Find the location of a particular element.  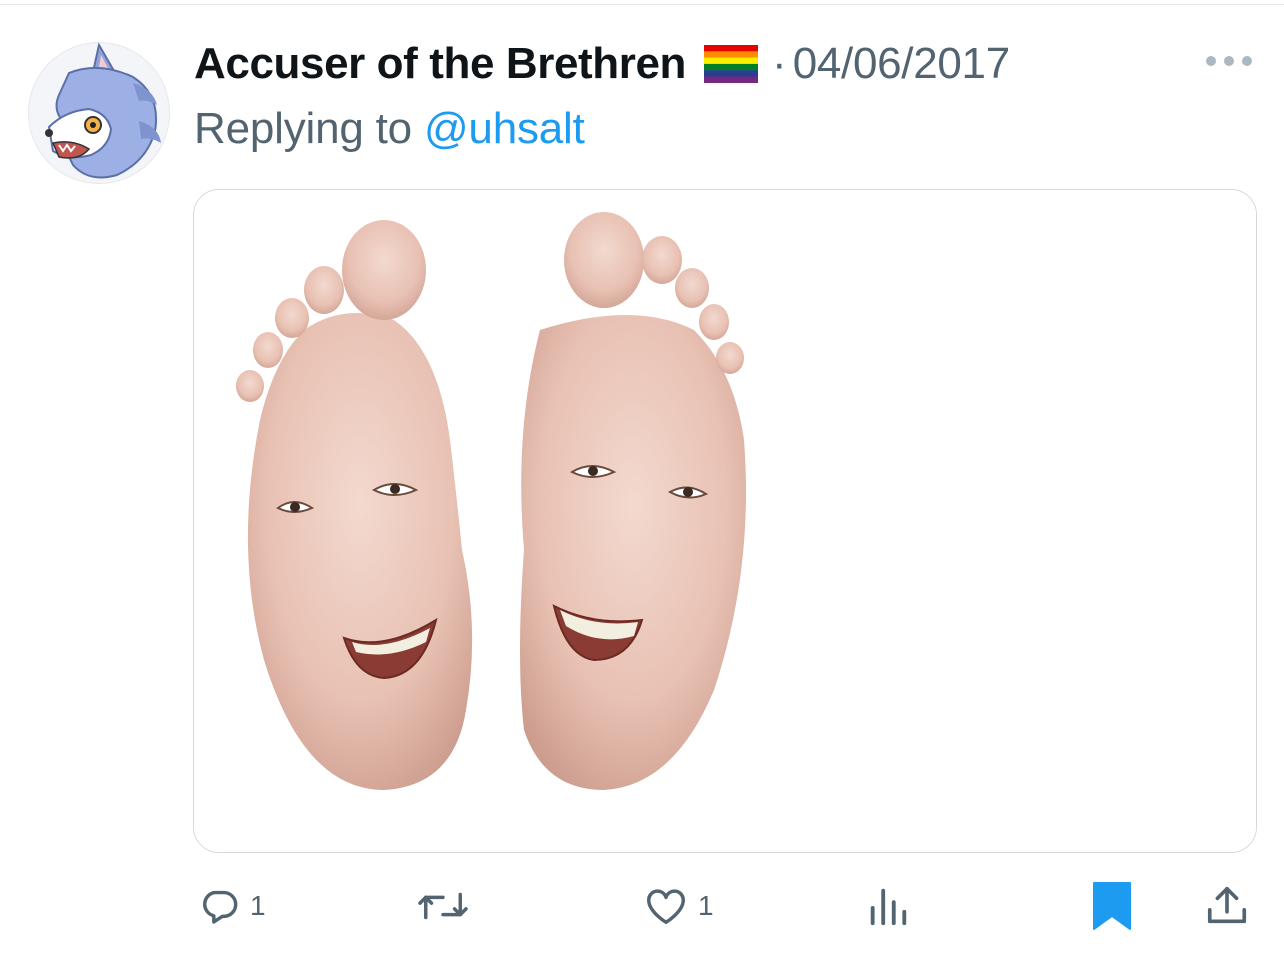

retweet-button is located at coordinates (447, 906).